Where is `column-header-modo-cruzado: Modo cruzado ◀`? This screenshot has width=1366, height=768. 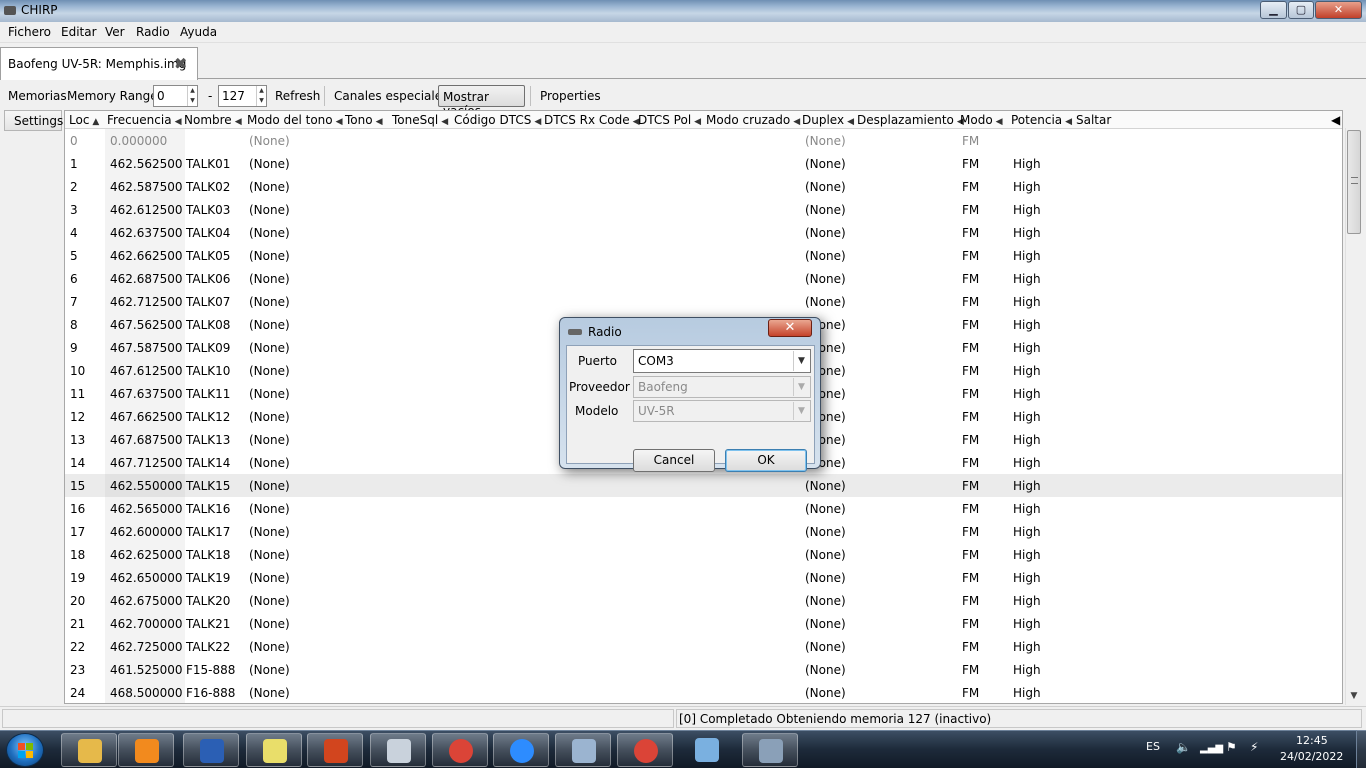
column-header-modo-cruzado: Modo cruzado ◀ is located at coordinates (753, 120).